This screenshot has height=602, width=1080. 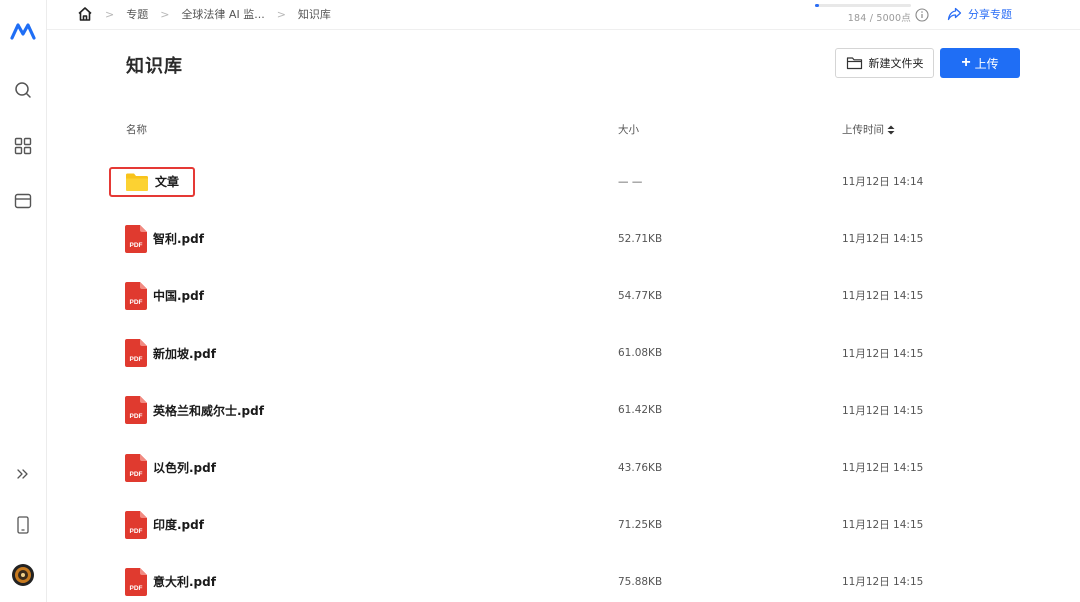 I want to click on file-size: 71.25KB, so click(x=640, y=524).